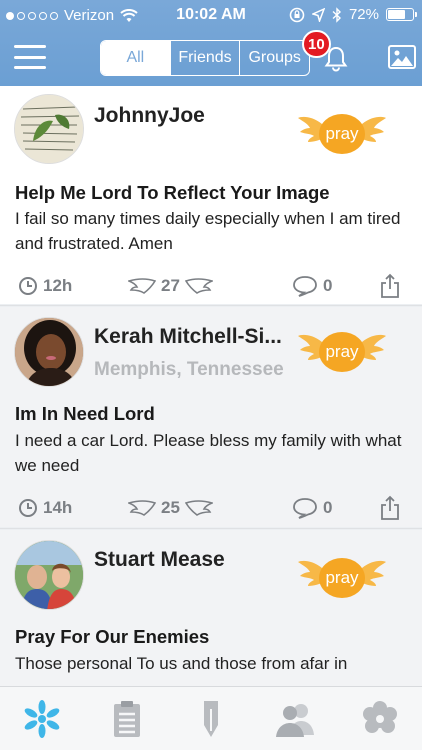  Describe the element at coordinates (211, 16) in the screenshot. I see `status-bar: Verizon 10:02 AM 72%` at that location.